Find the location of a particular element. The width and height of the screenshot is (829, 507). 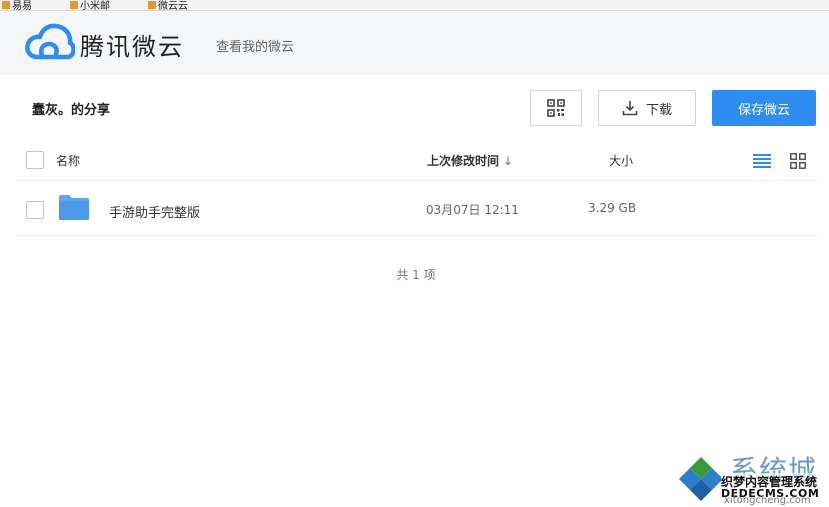

list-view-icon is located at coordinates (762, 160).